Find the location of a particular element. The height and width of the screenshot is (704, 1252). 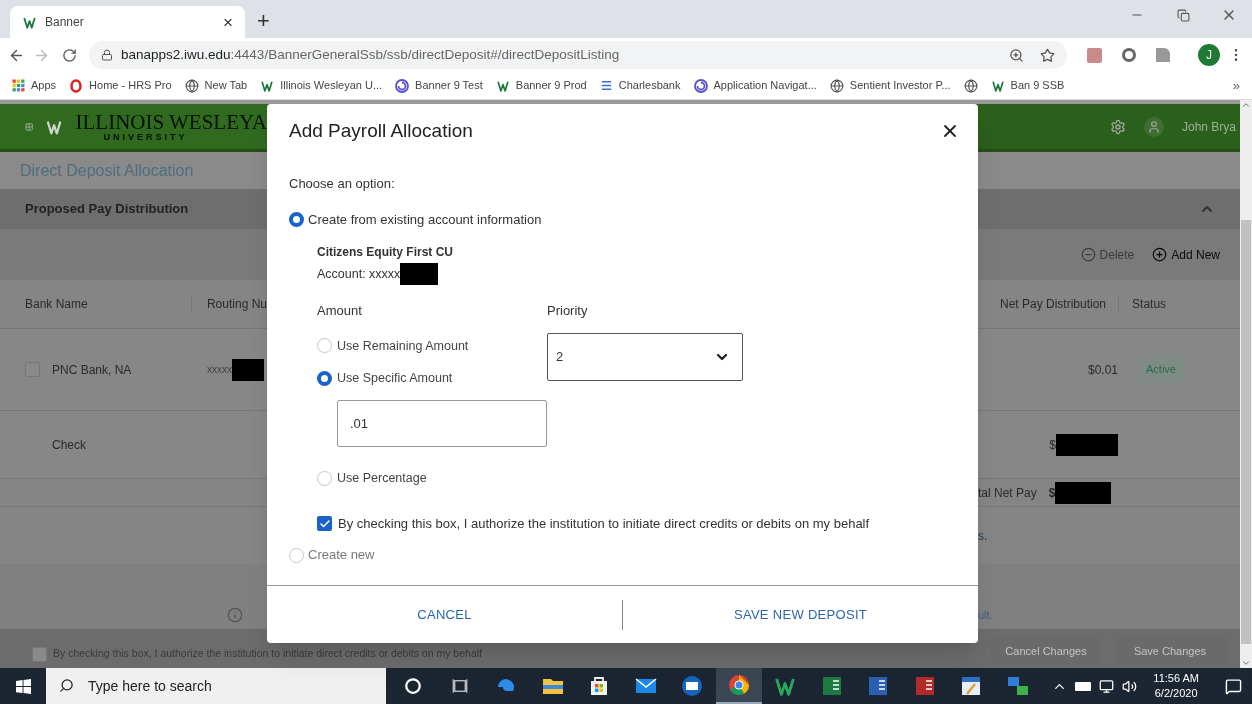

priority-select: 2 is located at coordinates (645, 356).